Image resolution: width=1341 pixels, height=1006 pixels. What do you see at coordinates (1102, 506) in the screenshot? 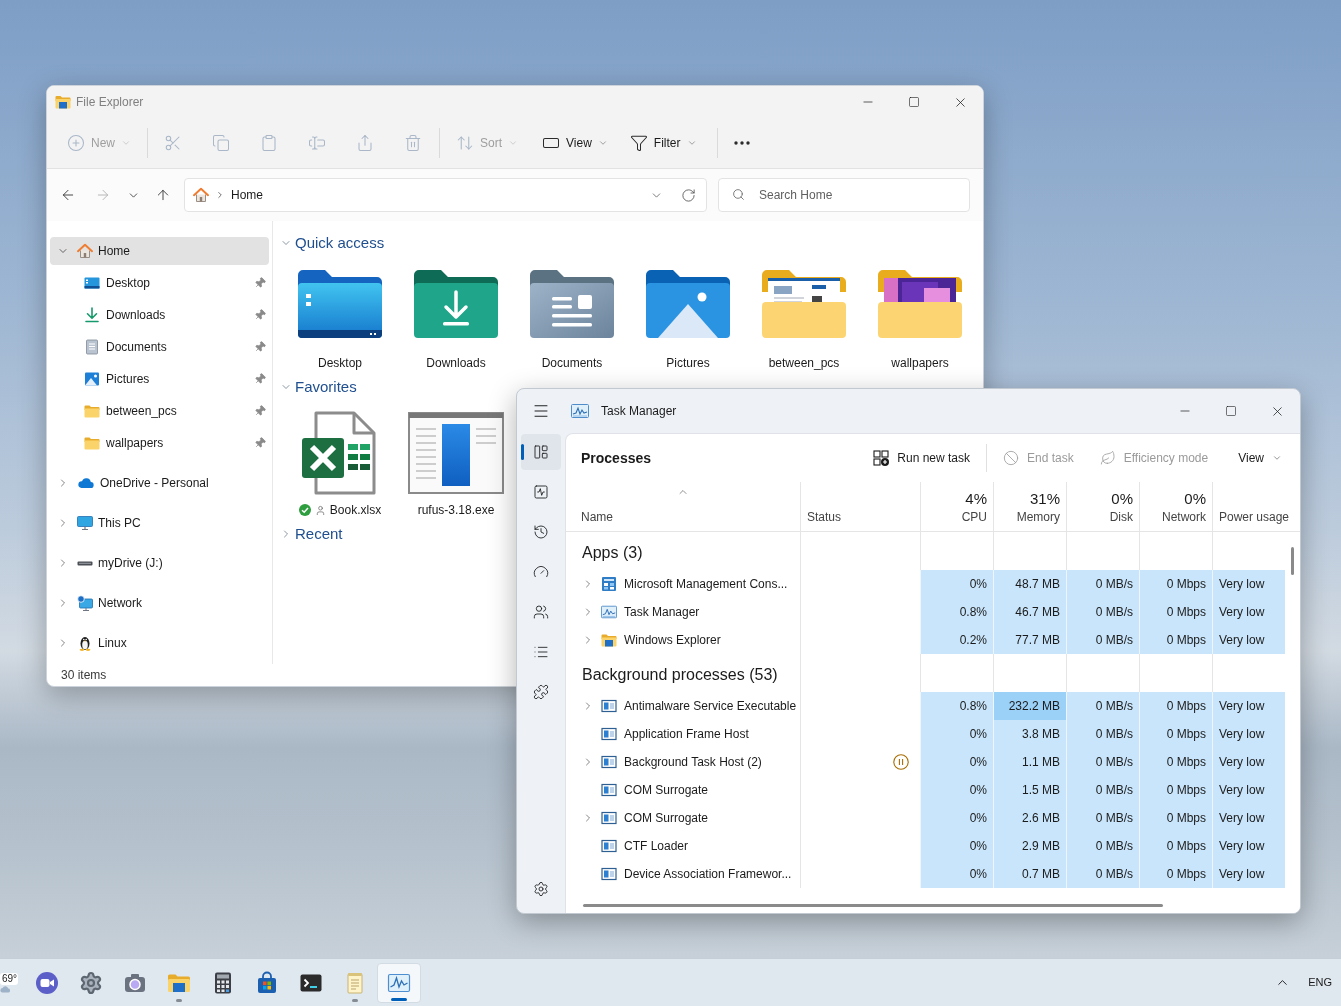
I see `column-header: 0% Disk` at bounding box center [1102, 506].